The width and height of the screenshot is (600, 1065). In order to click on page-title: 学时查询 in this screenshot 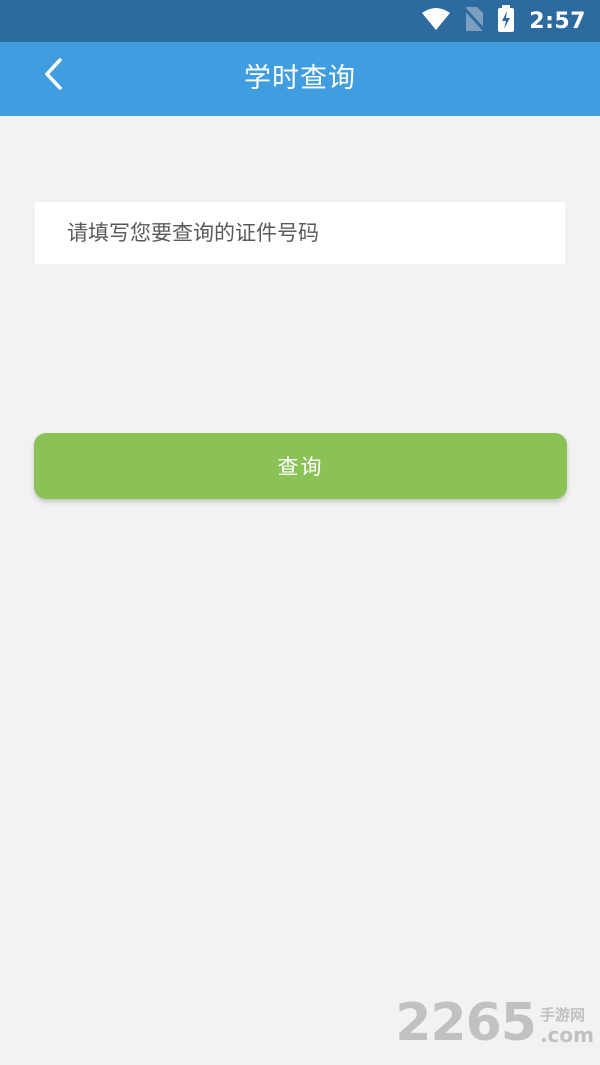, I will do `click(300, 78)`.